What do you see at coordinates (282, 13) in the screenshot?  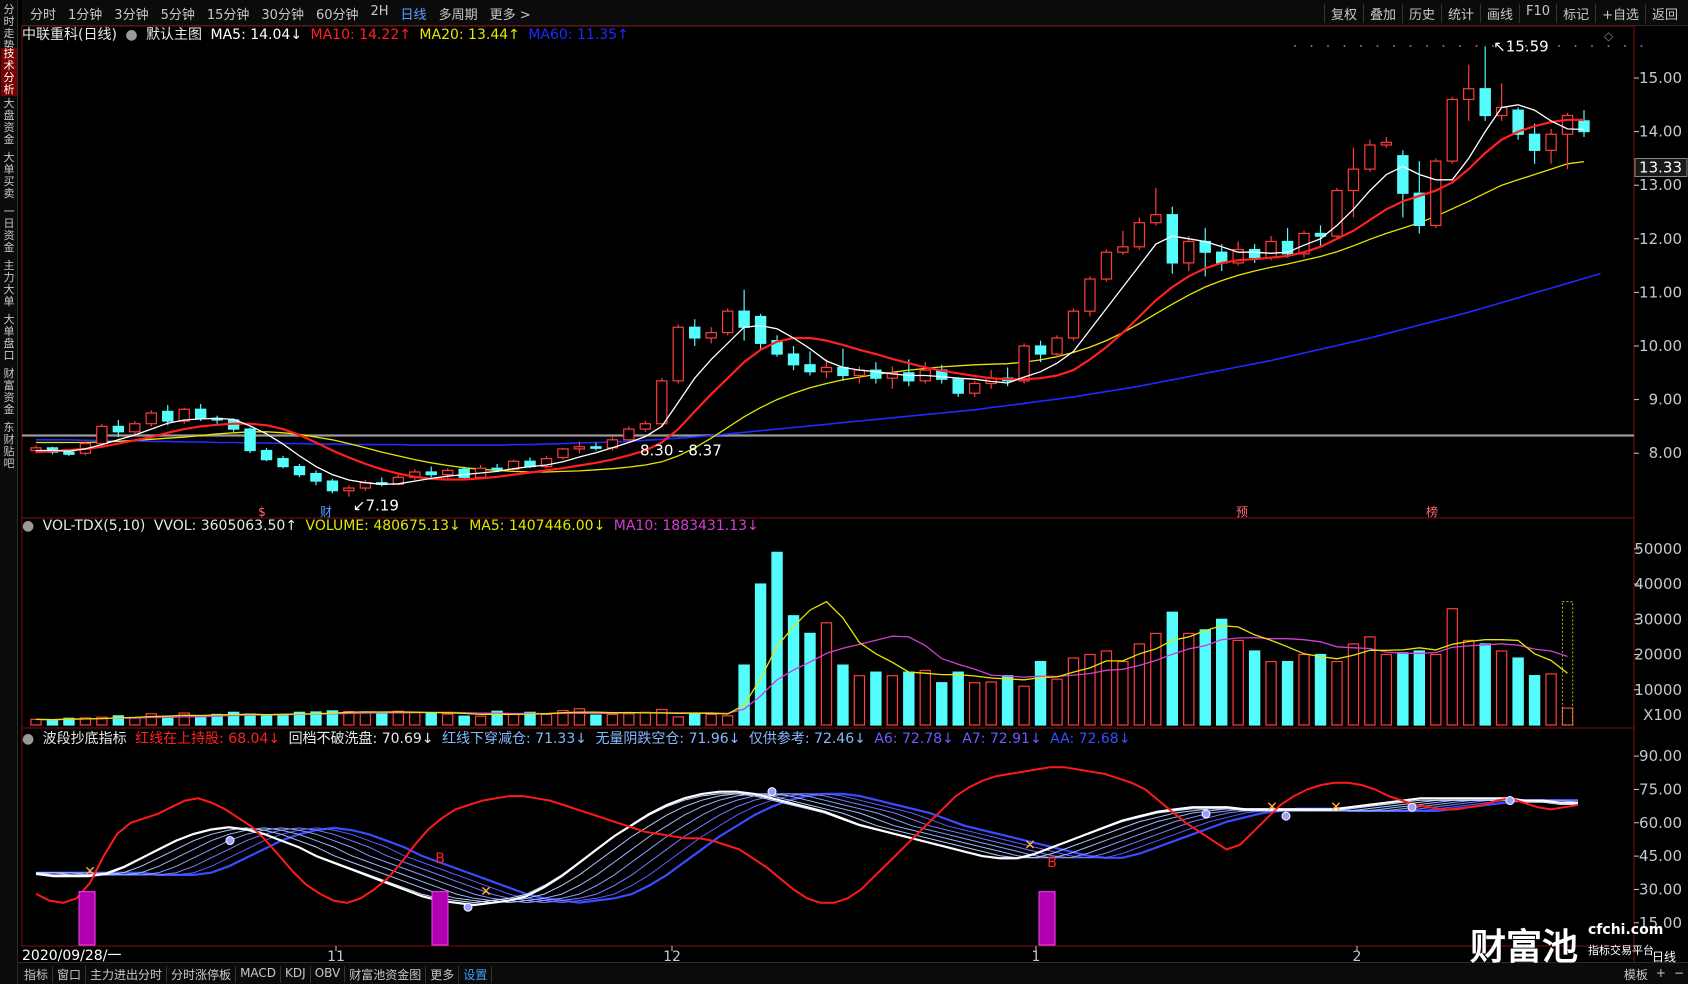 I see `period-5: 30分钟` at bounding box center [282, 13].